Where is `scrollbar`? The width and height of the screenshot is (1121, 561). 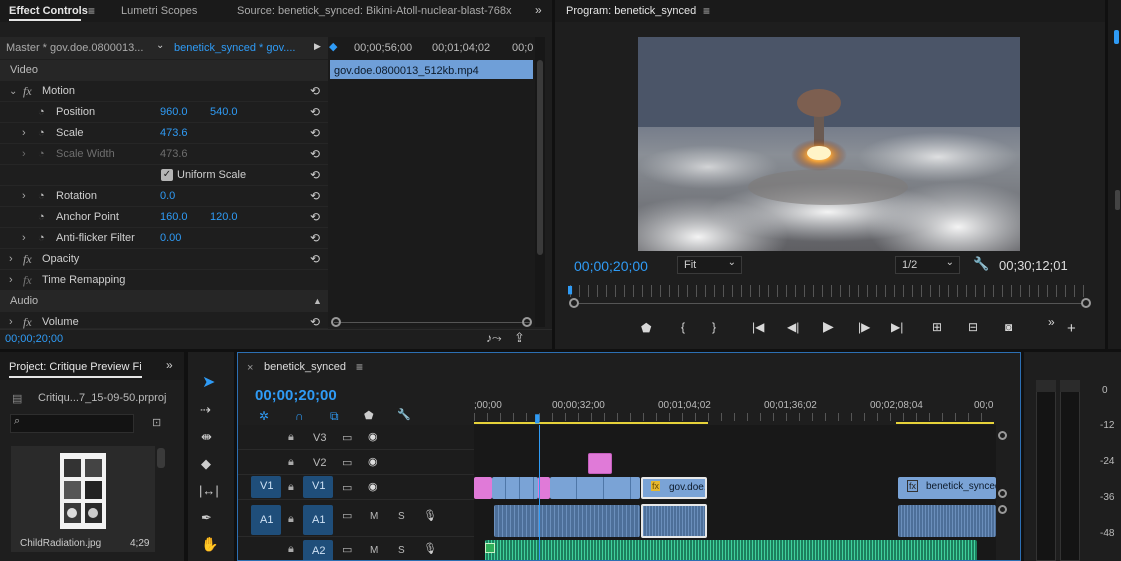
scrollbar is located at coordinates (161, 458).